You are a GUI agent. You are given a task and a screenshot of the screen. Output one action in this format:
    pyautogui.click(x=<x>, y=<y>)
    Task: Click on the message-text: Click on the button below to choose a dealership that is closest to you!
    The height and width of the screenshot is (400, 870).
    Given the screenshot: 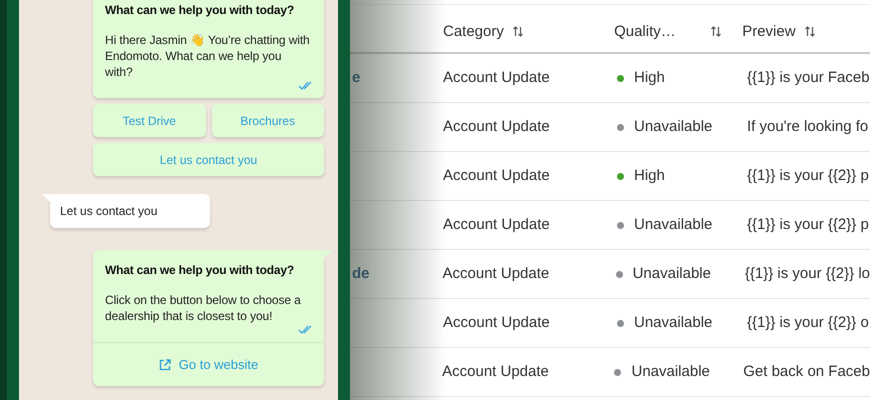 What is the action you would take?
    pyautogui.click(x=203, y=308)
    